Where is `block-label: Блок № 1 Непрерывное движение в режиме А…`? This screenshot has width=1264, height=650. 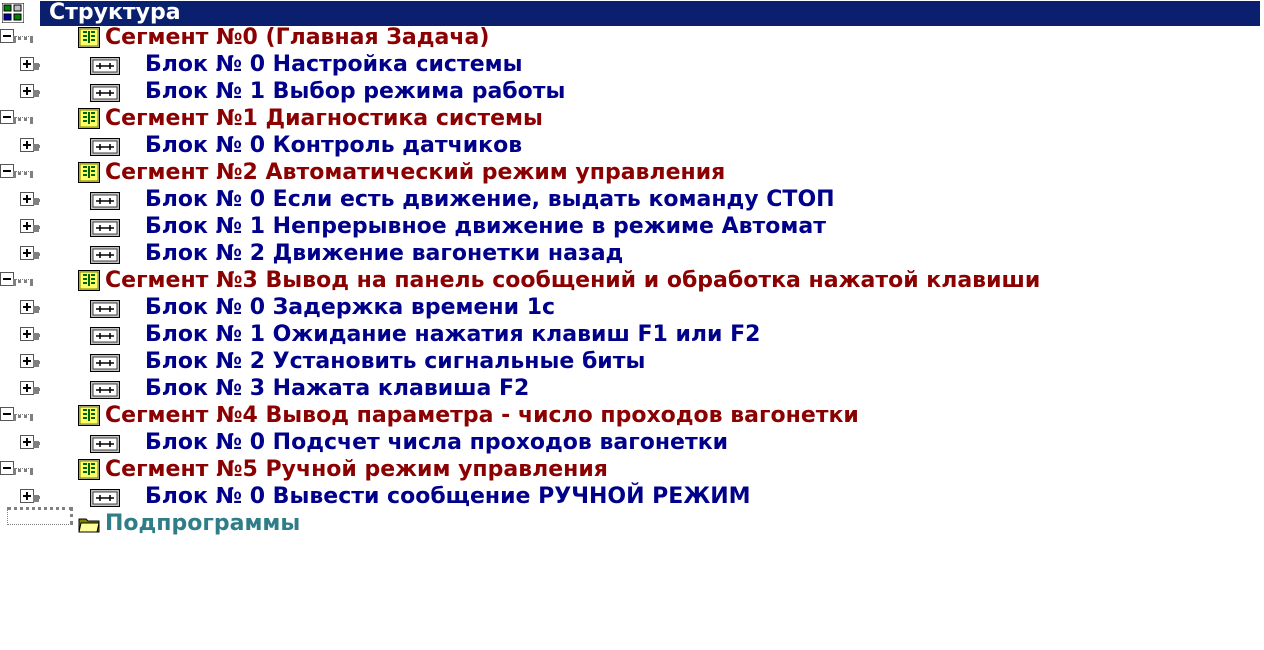
block-label: Блок № 1 Непрерывное движение в режиме А… is located at coordinates (485, 226).